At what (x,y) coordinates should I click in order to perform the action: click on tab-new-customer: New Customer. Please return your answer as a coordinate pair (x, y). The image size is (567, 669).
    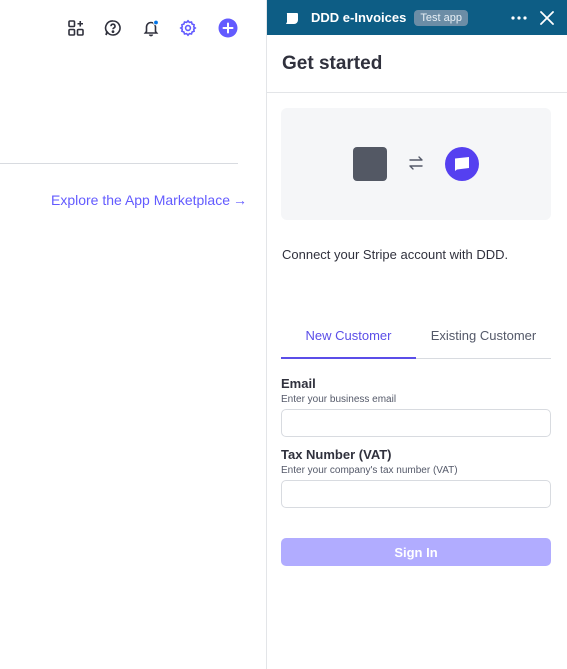
    Looking at the image, I should click on (348, 335).